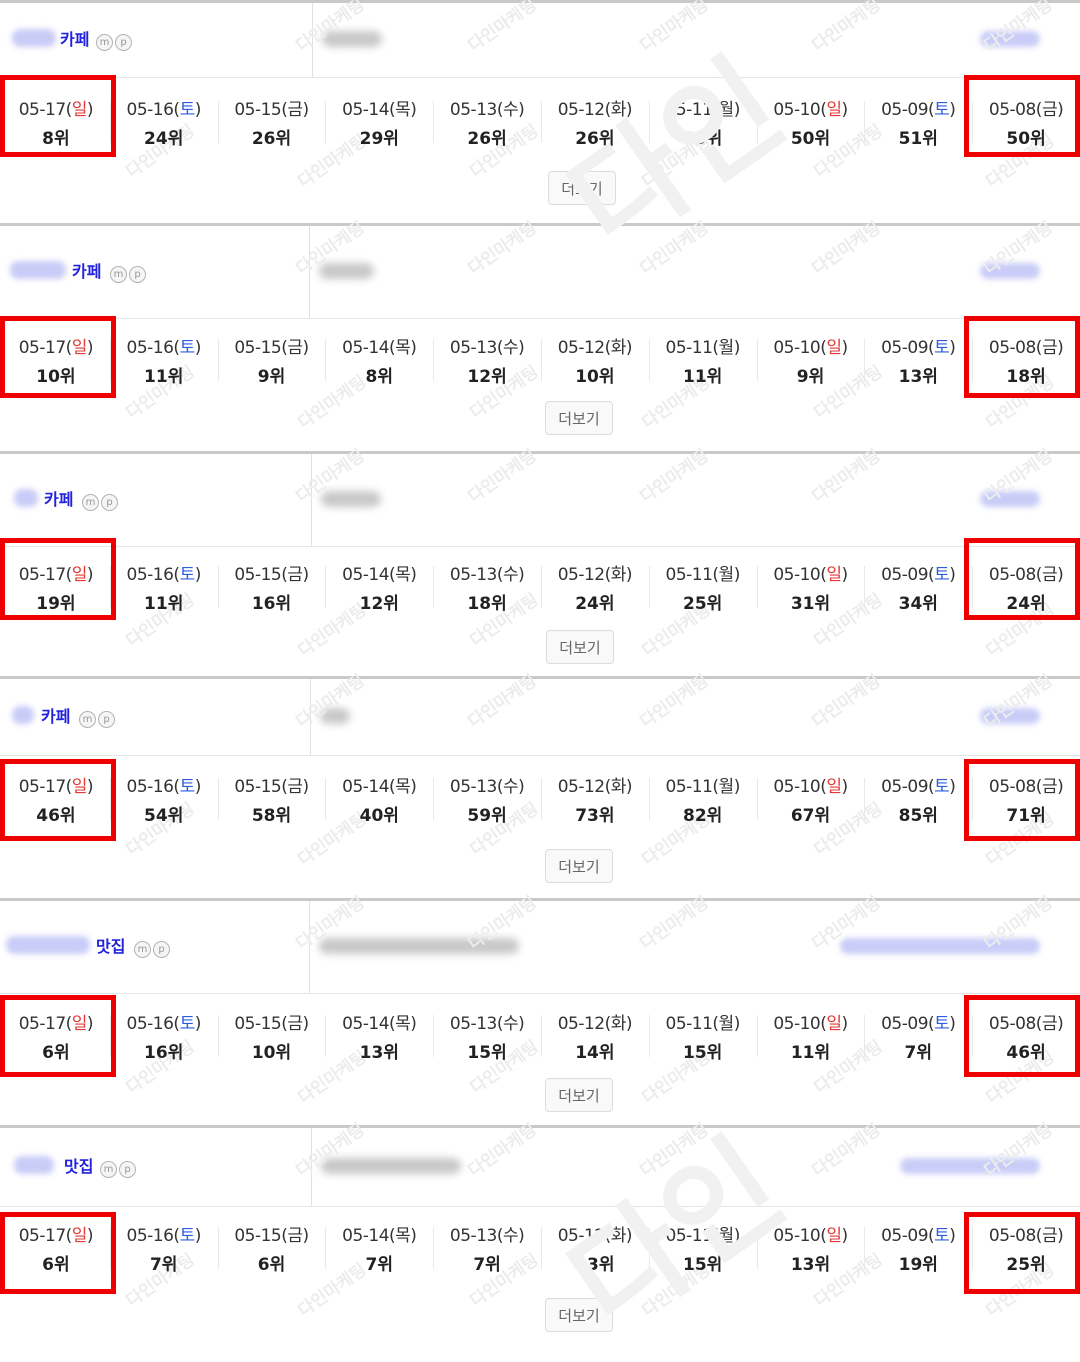 The height and width of the screenshot is (1362, 1080). What do you see at coordinates (163, 1036) in the screenshot?
I see `rank-cell: 05-16(토) 16위` at bounding box center [163, 1036].